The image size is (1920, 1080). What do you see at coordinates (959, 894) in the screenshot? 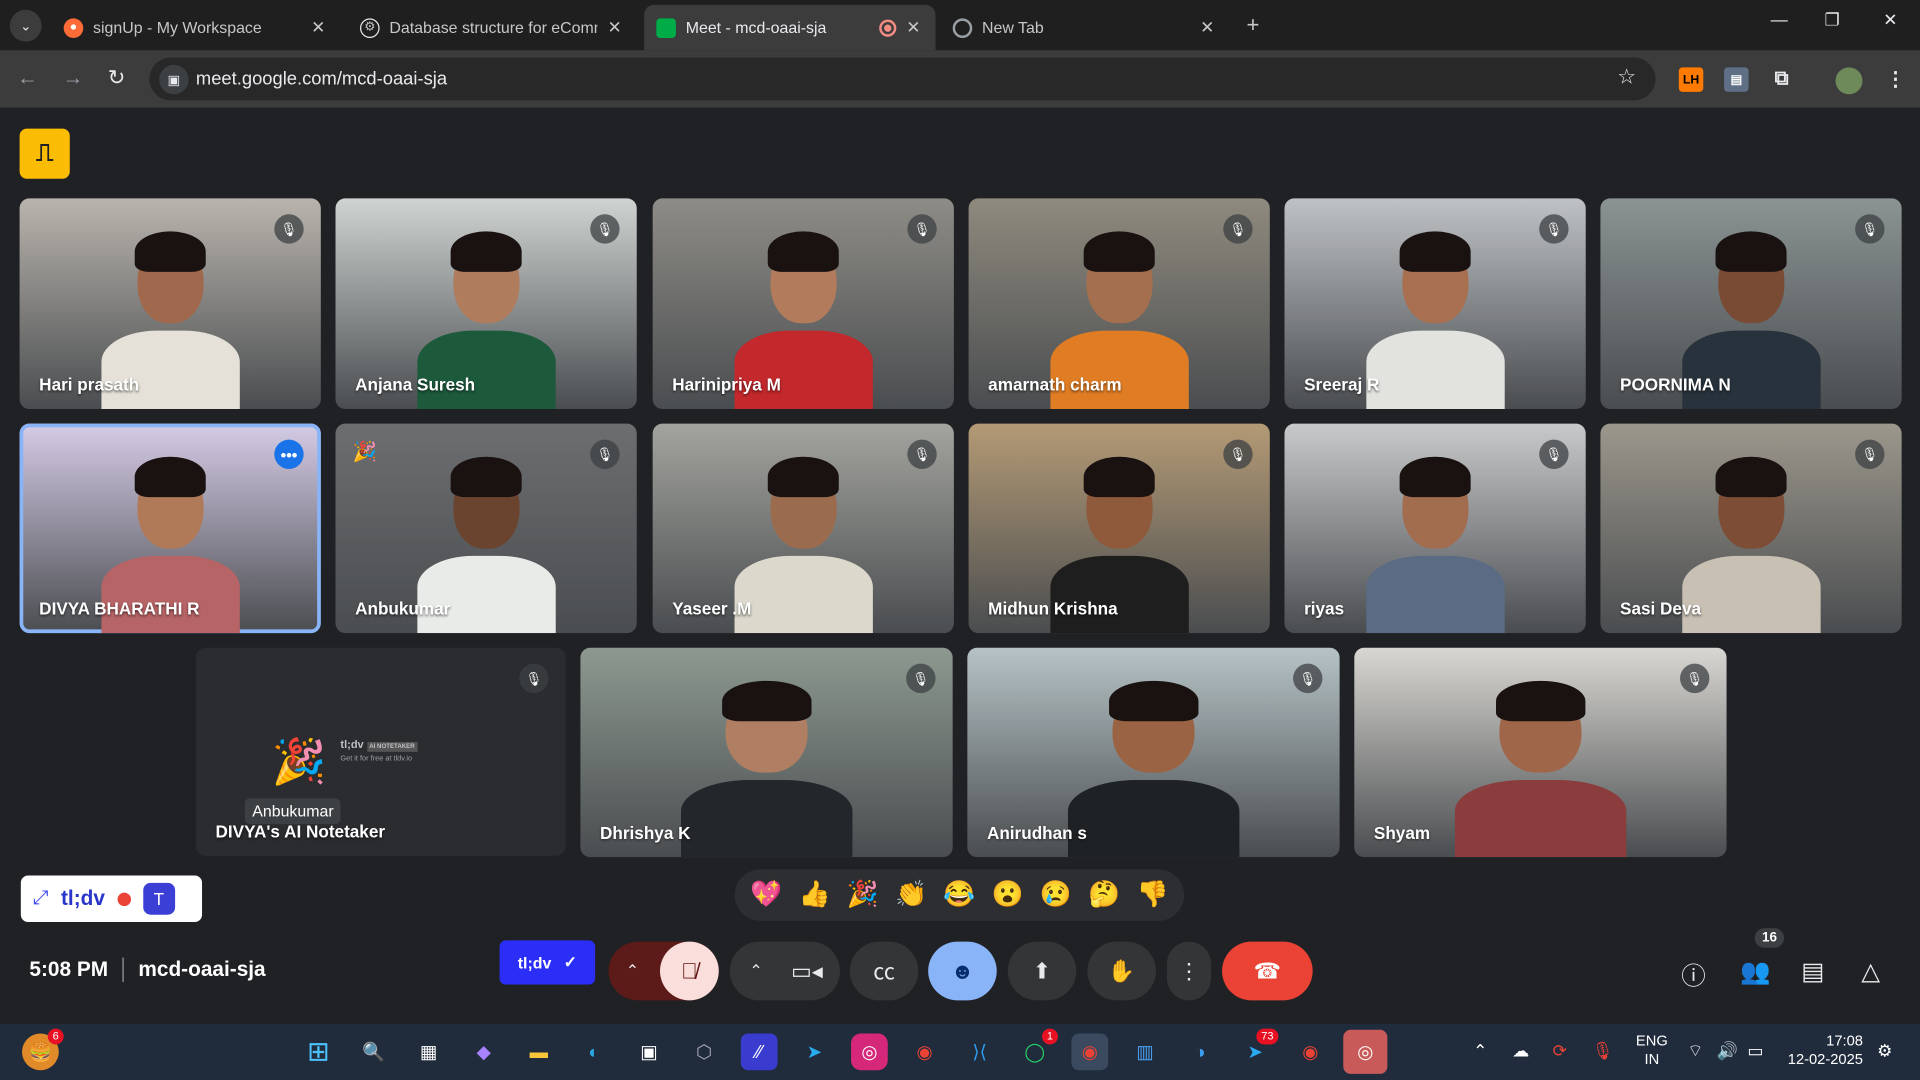
I see `reaction-emoji-button: 😂` at bounding box center [959, 894].